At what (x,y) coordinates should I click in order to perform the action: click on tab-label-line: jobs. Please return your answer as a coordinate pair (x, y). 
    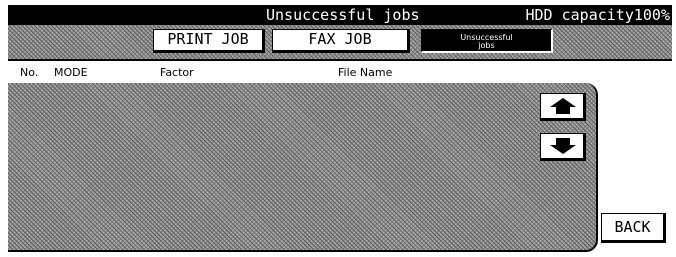
    Looking at the image, I should click on (486, 45).